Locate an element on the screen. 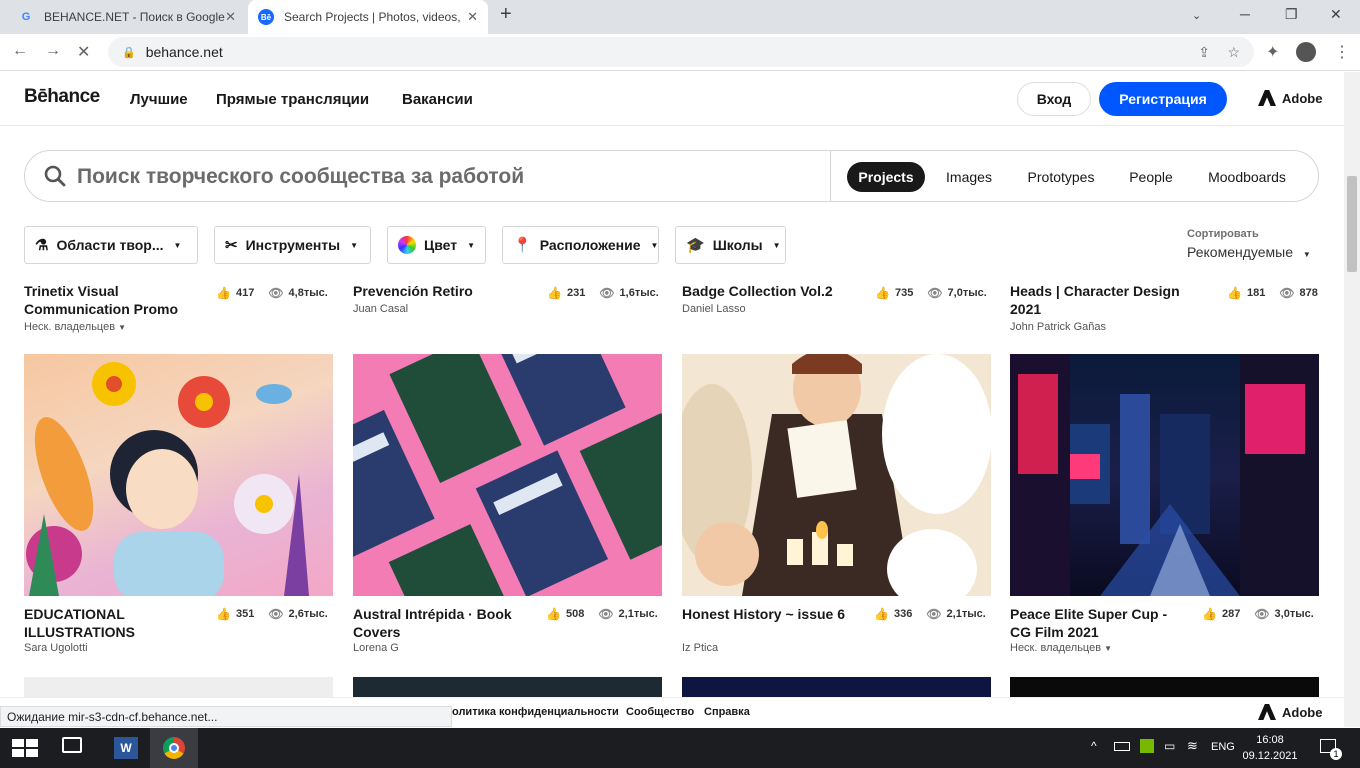 Image resolution: width=1360 pixels, height=768 pixels. adobe-link: Adobe is located at coordinates (1290, 98).